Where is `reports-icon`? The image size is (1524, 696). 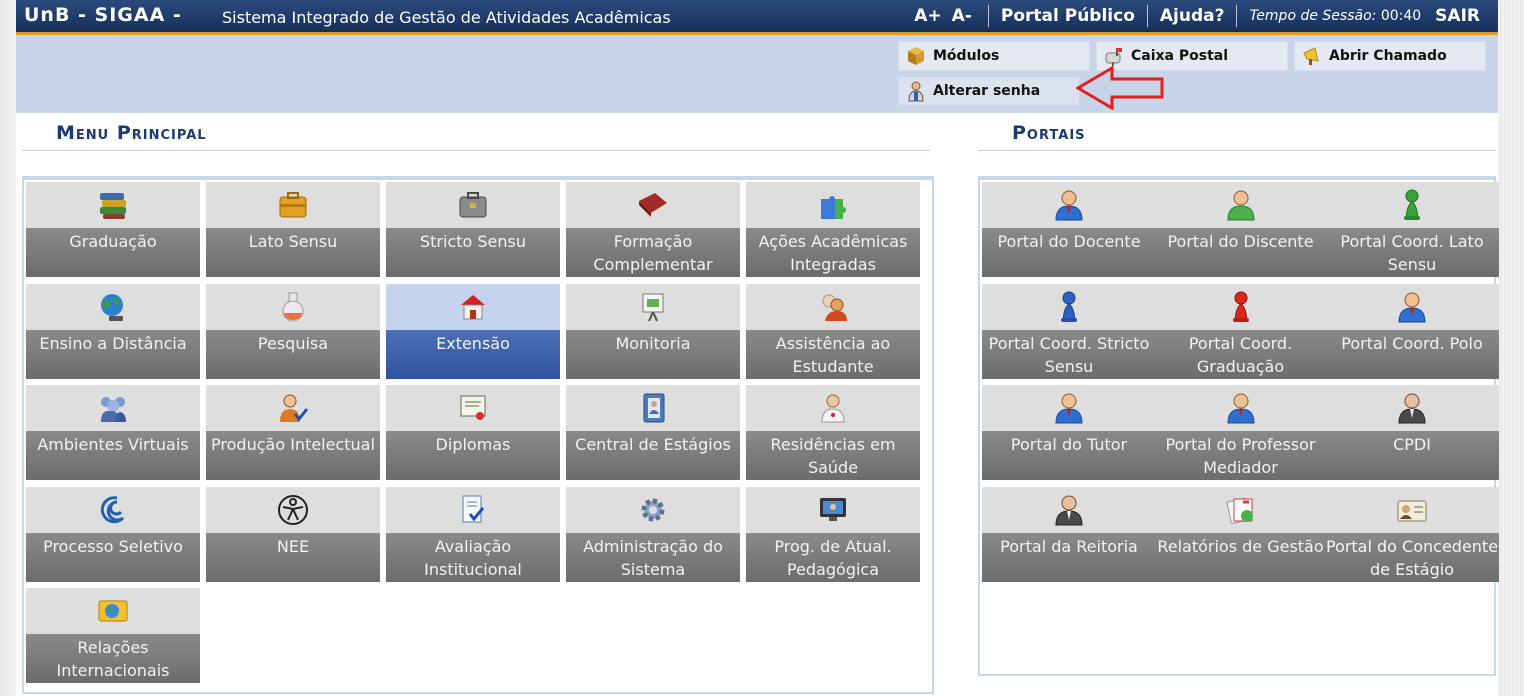
reports-icon is located at coordinates (1241, 510).